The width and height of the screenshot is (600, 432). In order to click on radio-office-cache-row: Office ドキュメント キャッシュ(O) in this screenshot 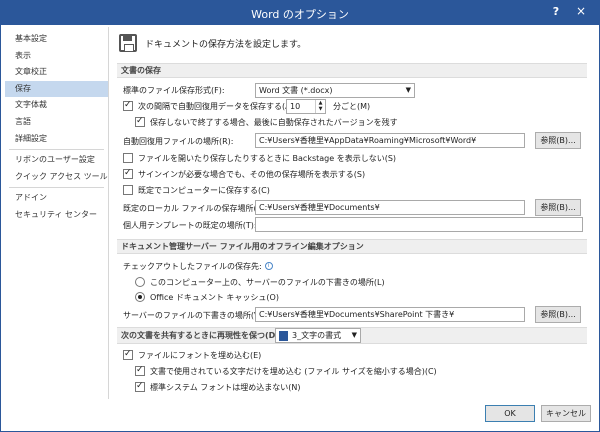, I will do `click(207, 297)`.